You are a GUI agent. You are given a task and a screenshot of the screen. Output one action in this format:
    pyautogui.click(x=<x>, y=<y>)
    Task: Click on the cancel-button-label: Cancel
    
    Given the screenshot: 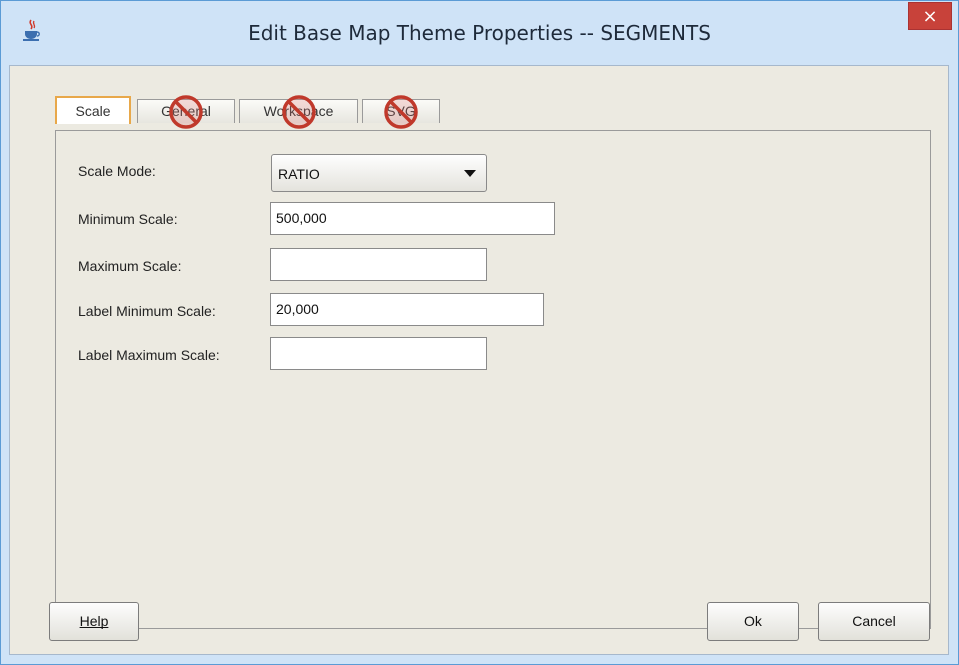 What is the action you would take?
    pyautogui.click(x=874, y=621)
    